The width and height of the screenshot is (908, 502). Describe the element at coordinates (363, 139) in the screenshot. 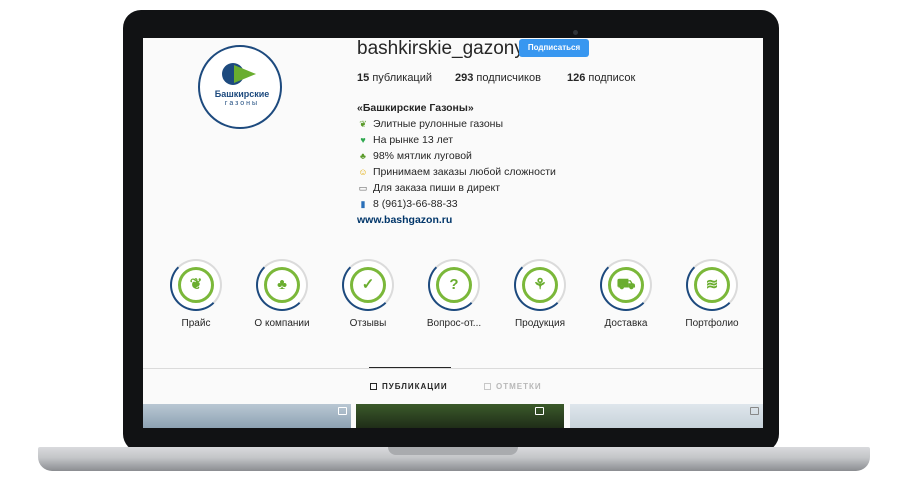

I see `green-heart-icon: ♥` at that location.